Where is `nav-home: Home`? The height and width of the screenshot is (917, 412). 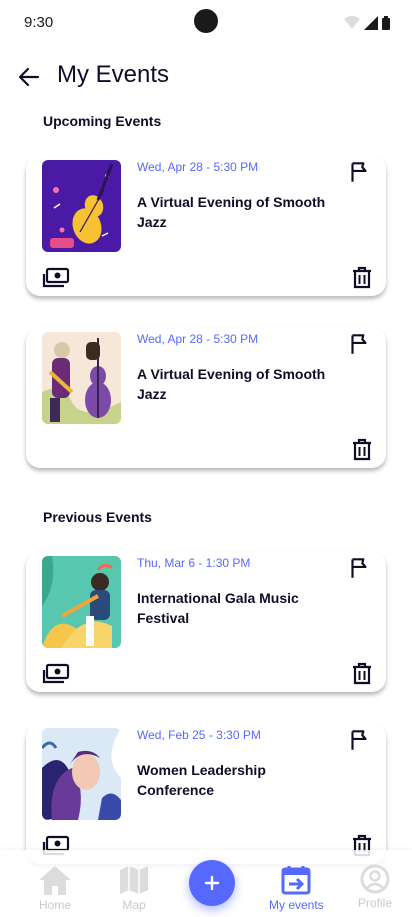 nav-home: Home is located at coordinates (55, 888).